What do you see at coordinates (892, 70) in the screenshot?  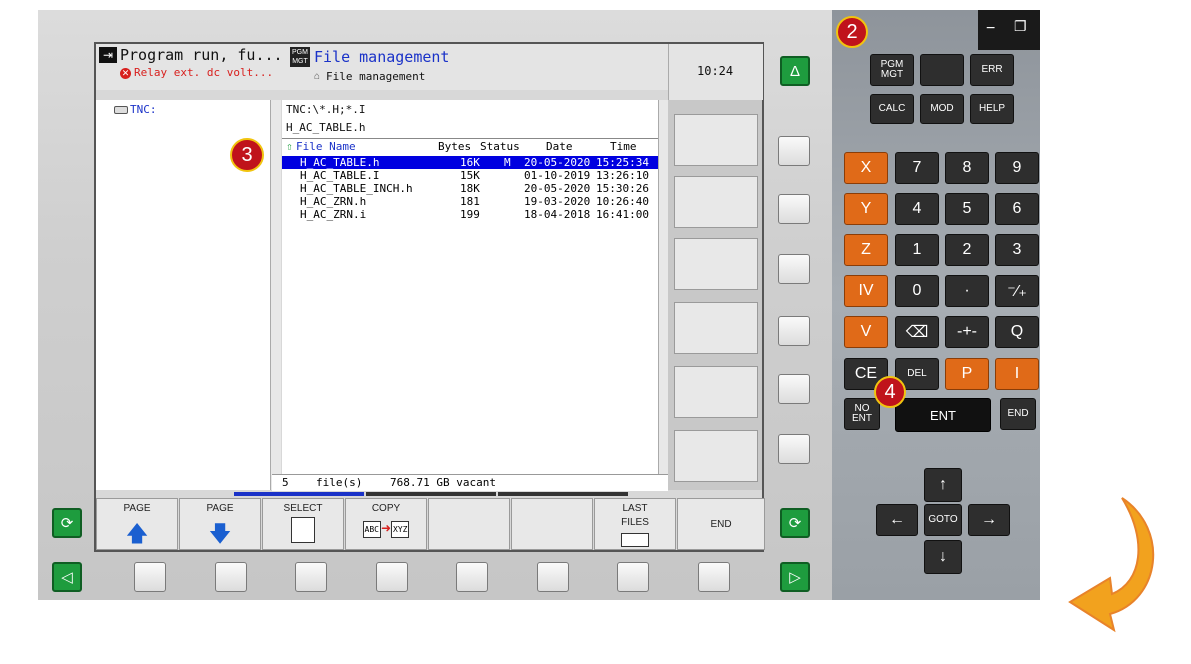 I see `pgm-mgt-key: PGM MGT` at bounding box center [892, 70].